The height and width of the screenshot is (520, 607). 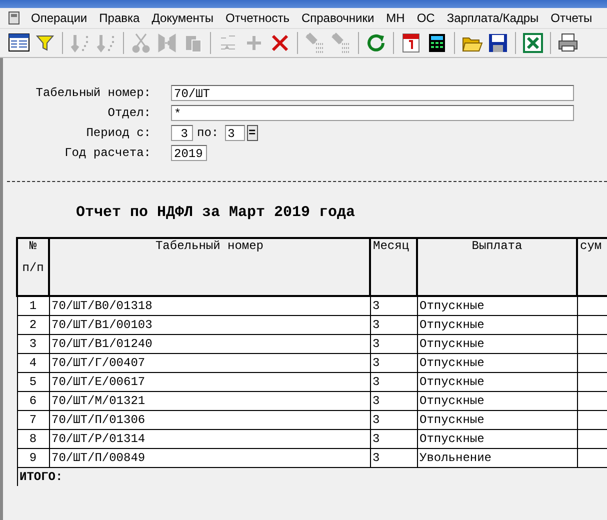 I want to click on column-header: № п/п, so click(x=33, y=267).